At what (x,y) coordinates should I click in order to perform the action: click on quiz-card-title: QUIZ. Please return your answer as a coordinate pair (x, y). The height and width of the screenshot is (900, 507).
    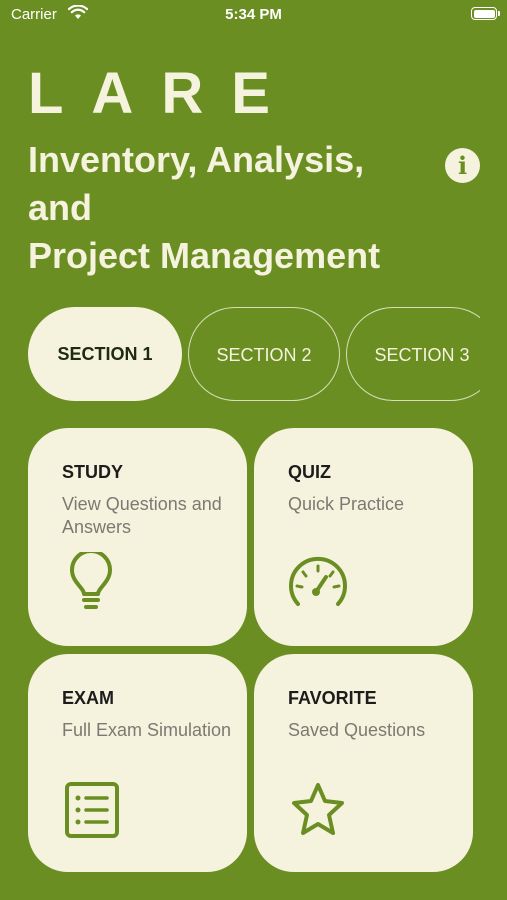
    Looking at the image, I should click on (309, 472).